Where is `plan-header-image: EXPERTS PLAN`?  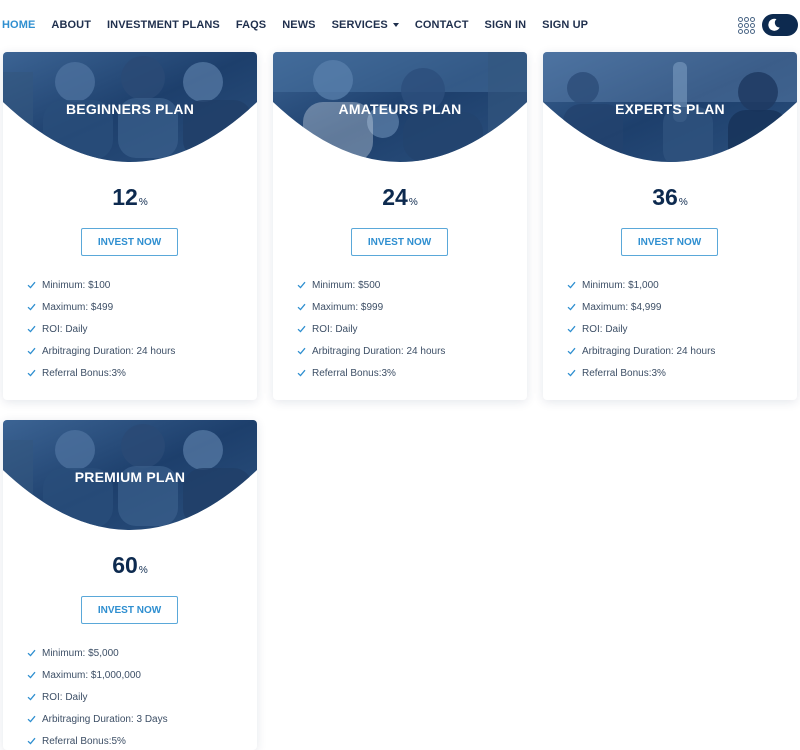
plan-header-image: EXPERTS PLAN is located at coordinates (670, 109).